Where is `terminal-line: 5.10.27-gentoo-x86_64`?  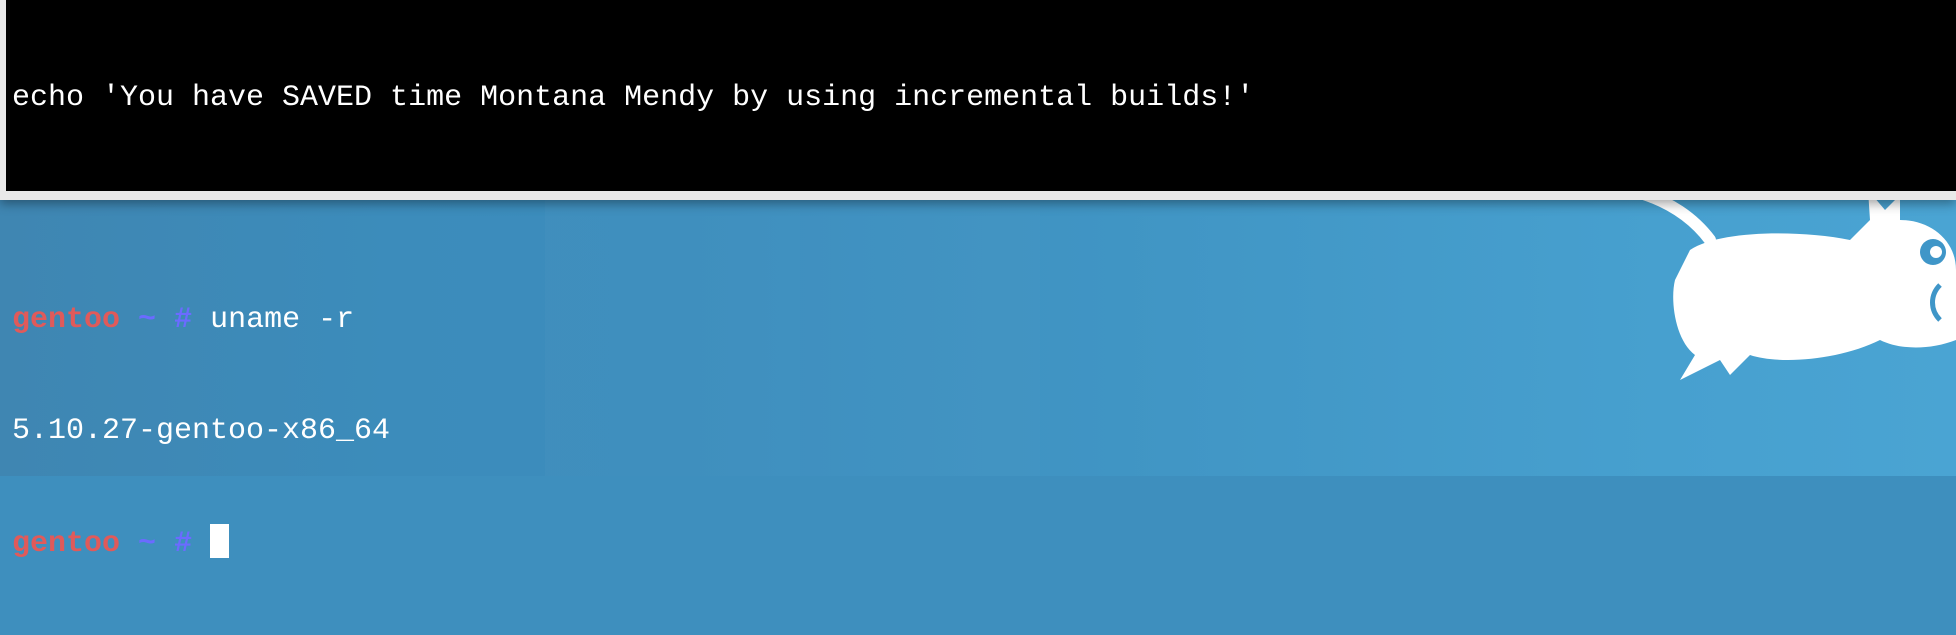 terminal-line: 5.10.27-gentoo-x86_64 is located at coordinates (633, 431).